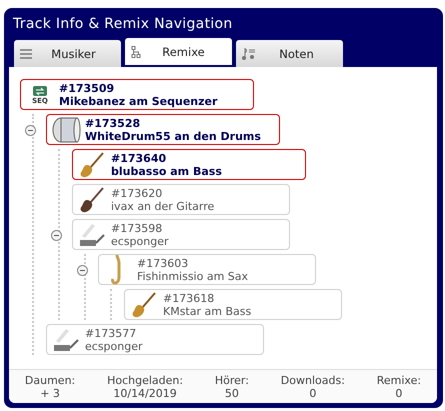 The height and width of the screenshot is (411, 445). What do you see at coordinates (111, 333) in the screenshot?
I see `track-id: #173577` at bounding box center [111, 333].